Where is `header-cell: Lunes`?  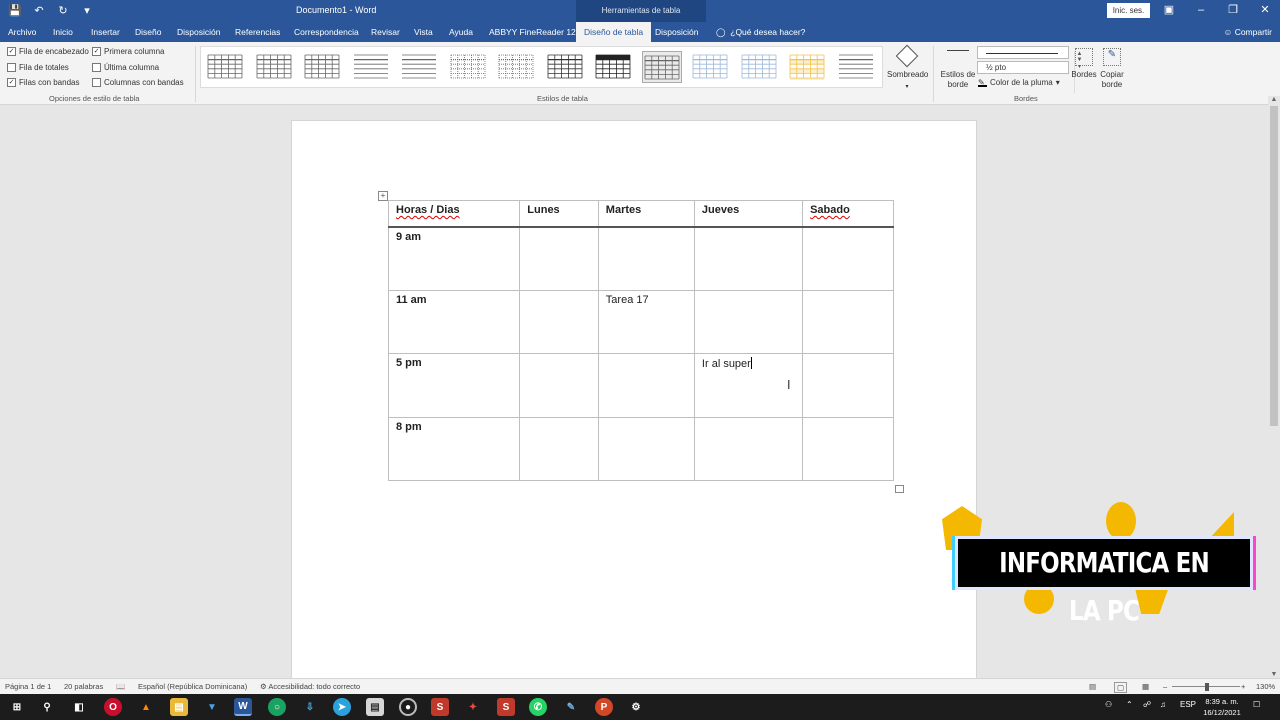
header-cell: Lunes is located at coordinates (559, 214).